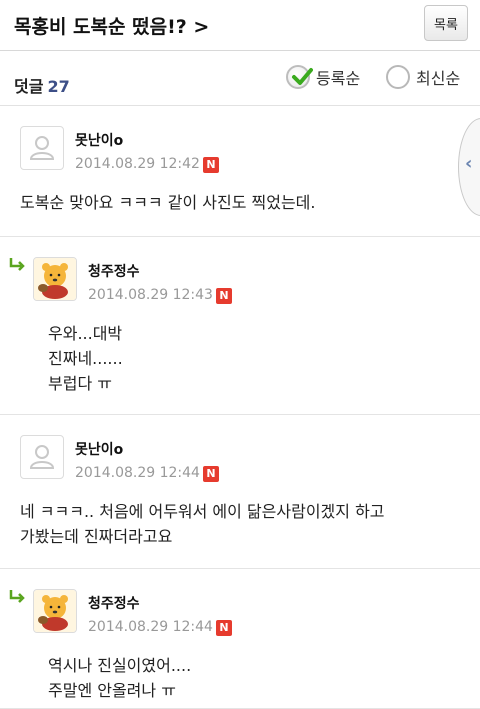 This screenshot has width=480, height=709. What do you see at coordinates (469, 163) in the screenshot?
I see `chevron-left-icon: ‹` at bounding box center [469, 163].